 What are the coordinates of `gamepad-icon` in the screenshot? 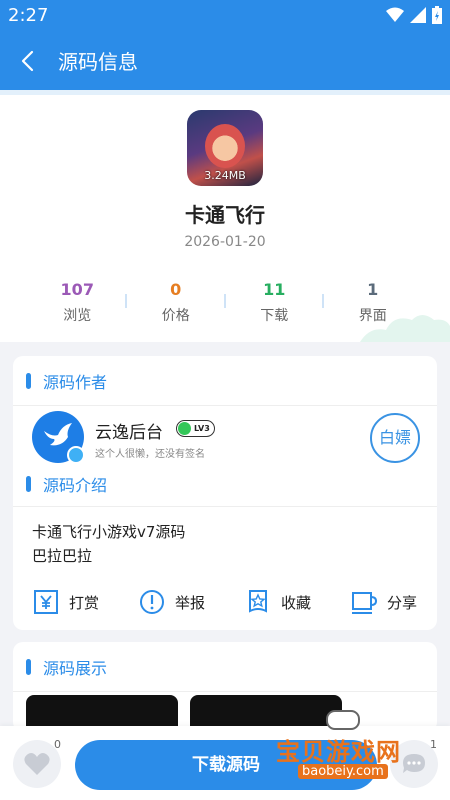 It's located at (343, 720).